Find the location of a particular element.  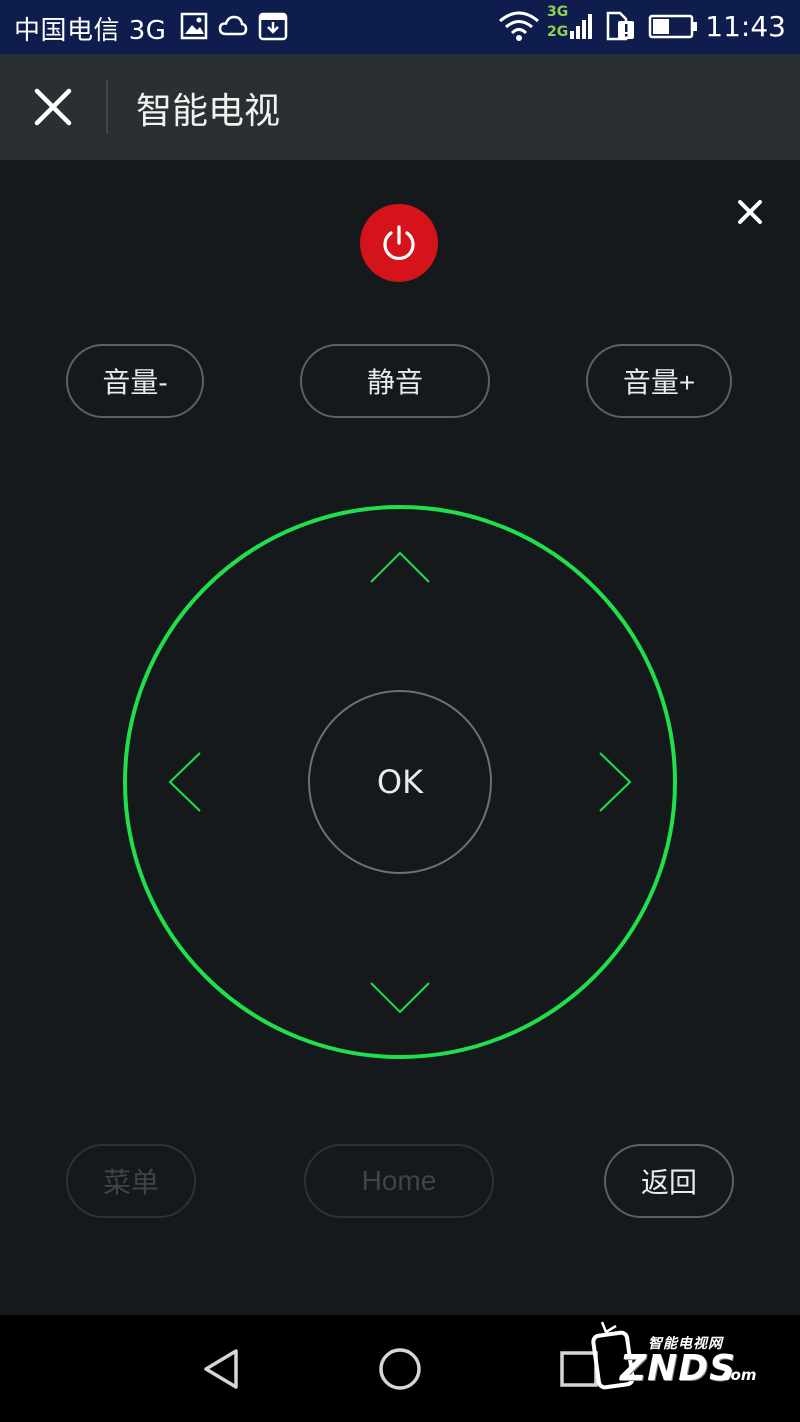

cloud-icon is located at coordinates (233, 25).